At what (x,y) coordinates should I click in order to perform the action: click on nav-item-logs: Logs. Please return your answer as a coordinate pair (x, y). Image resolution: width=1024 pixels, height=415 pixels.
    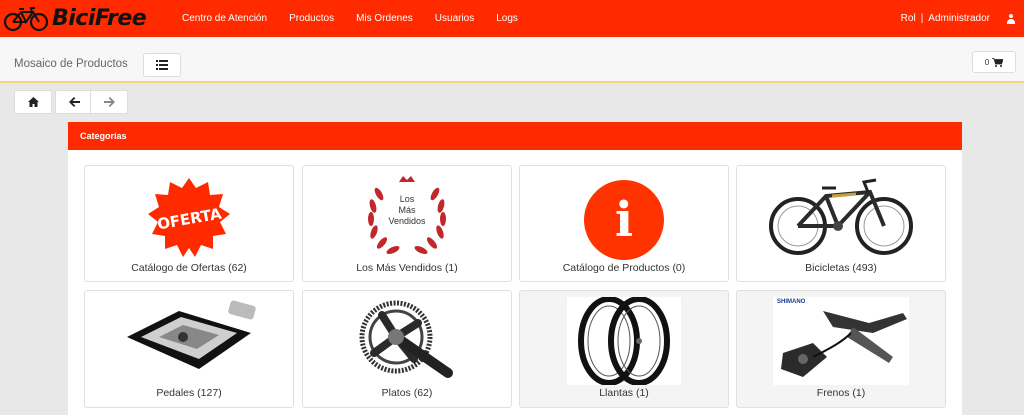
    Looking at the image, I should click on (507, 18).